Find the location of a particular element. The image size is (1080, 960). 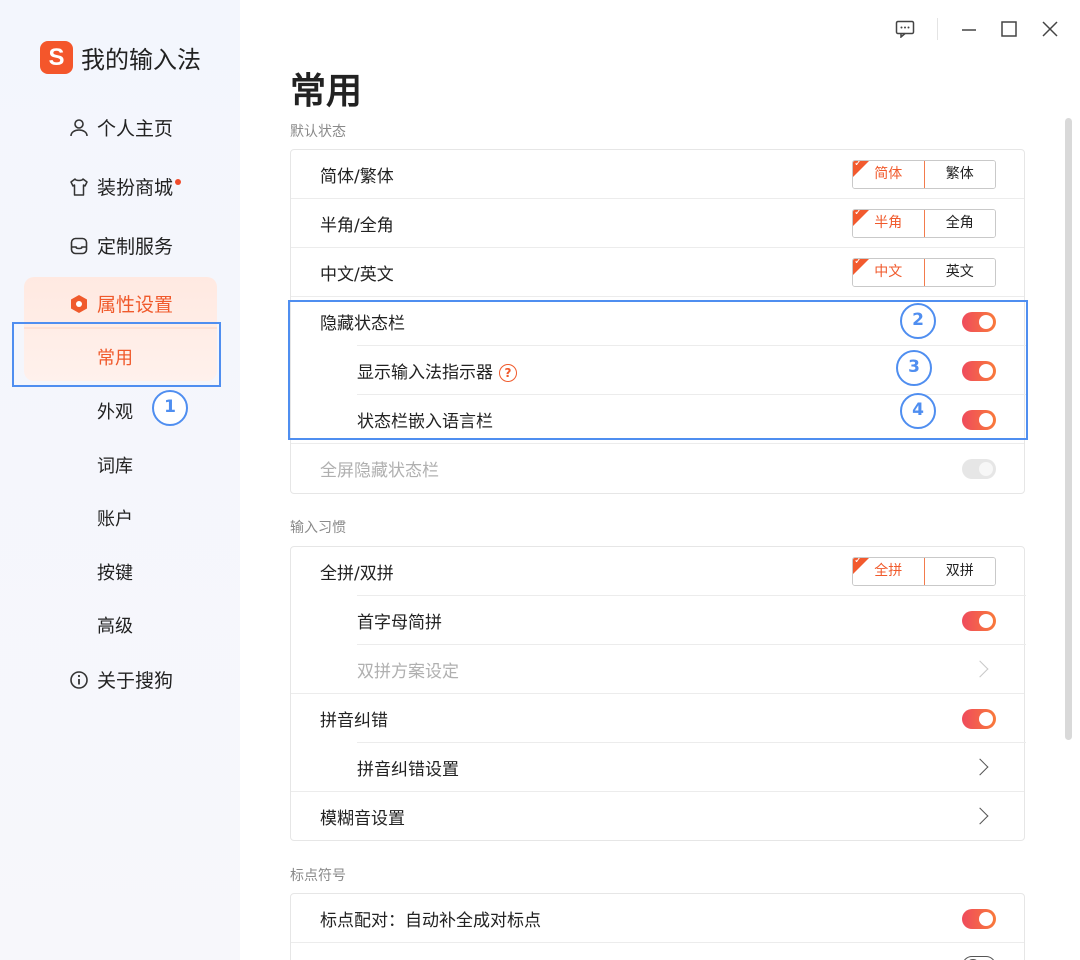

sidebar-subitem-appearance: 外观 is located at coordinates (115, 411).